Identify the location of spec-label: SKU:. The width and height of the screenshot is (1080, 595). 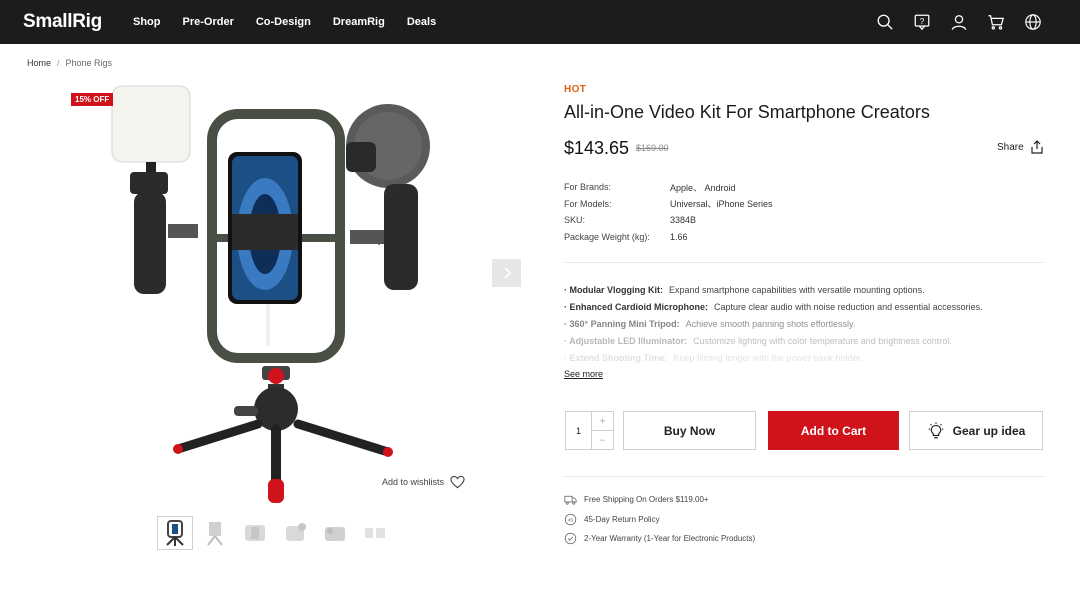
(575, 220).